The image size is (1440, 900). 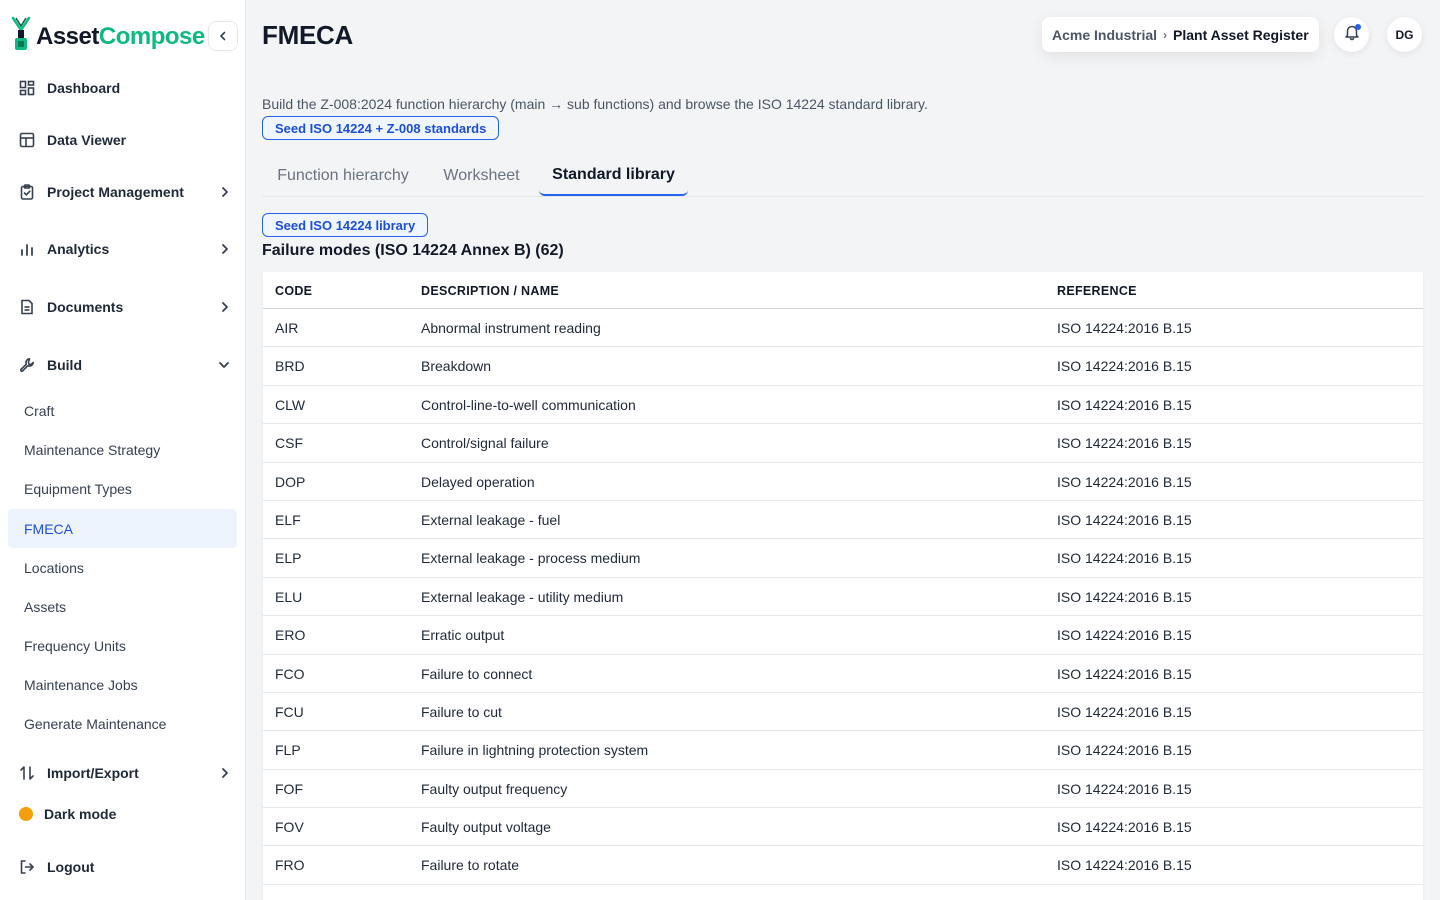 What do you see at coordinates (26, 814) in the screenshot?
I see `theme-dot-icon` at bounding box center [26, 814].